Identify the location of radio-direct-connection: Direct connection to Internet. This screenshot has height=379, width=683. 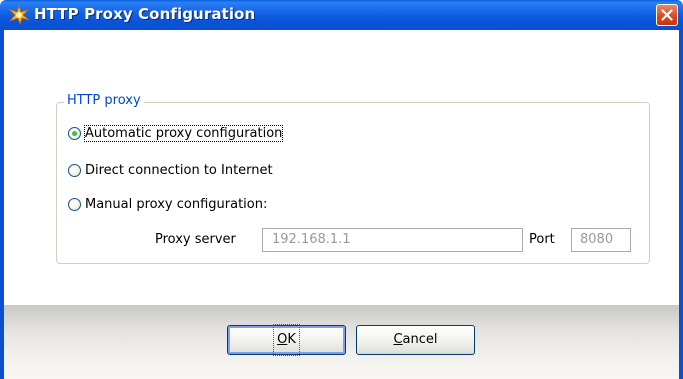
(170, 170).